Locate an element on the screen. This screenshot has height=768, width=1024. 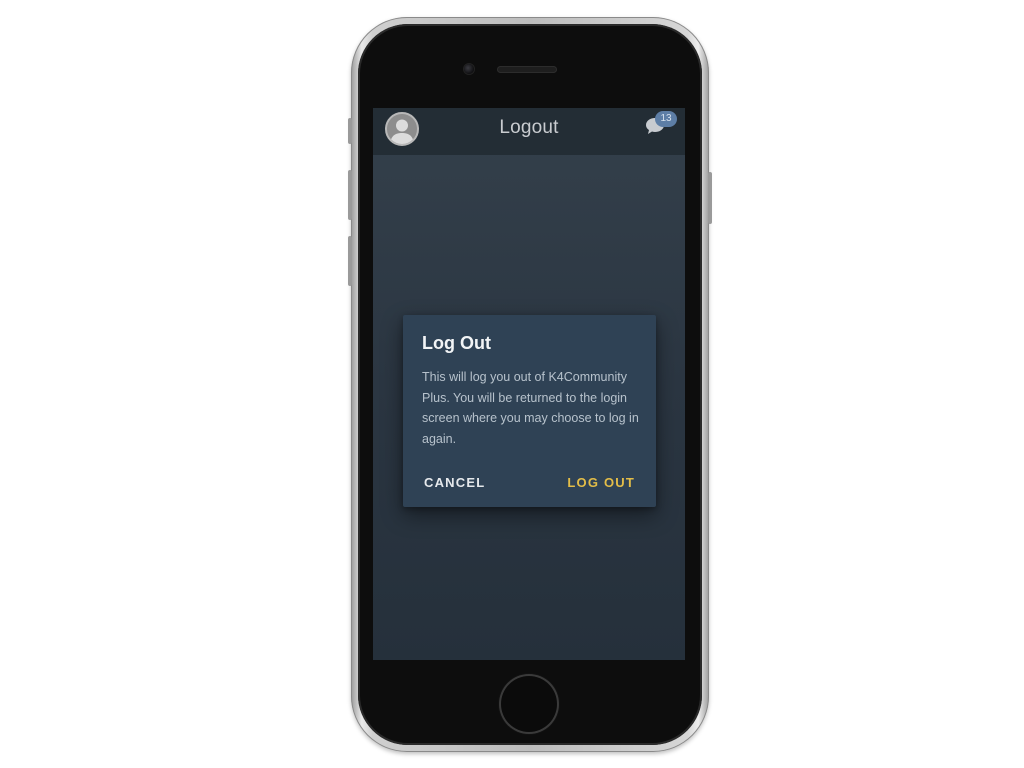
dialog-title: Log Out is located at coordinates (456, 343).